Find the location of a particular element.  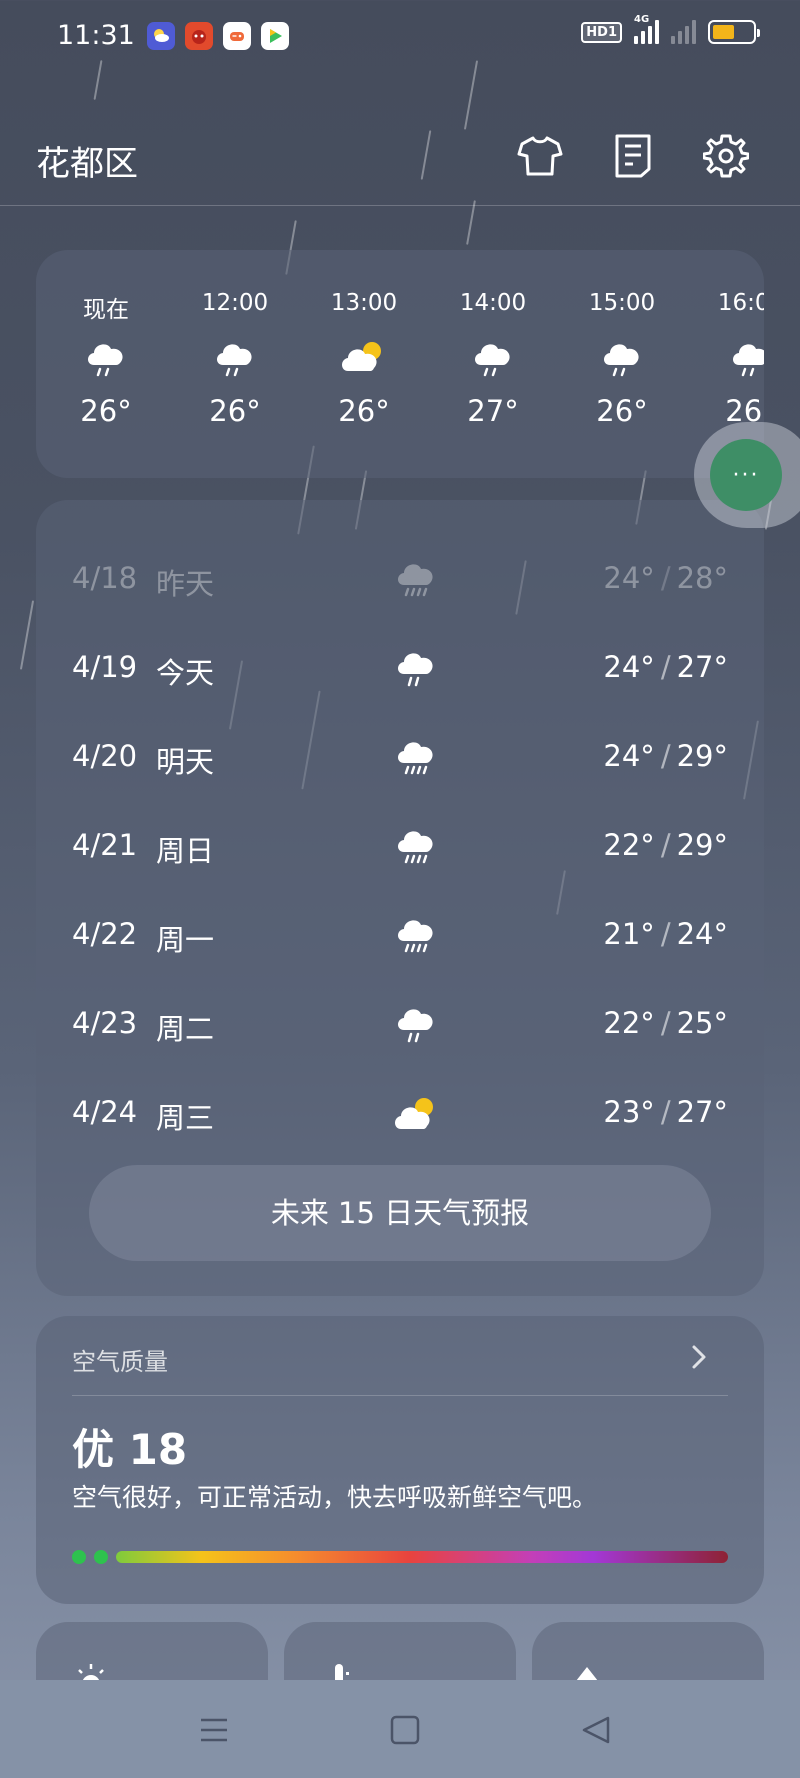

weather-app-icon is located at coordinates (161, 36).